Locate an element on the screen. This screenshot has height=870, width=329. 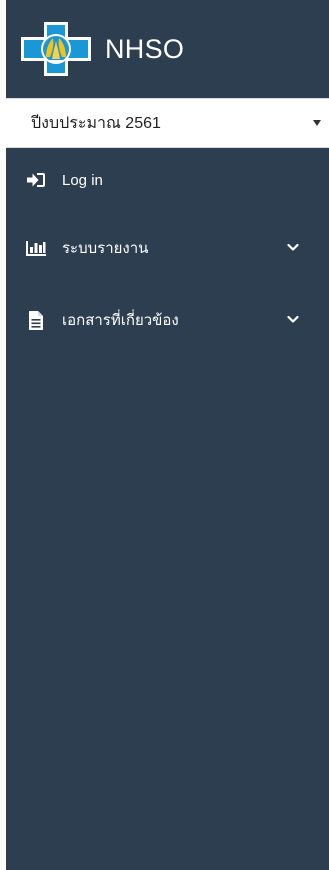
document-icon is located at coordinates (36, 320).